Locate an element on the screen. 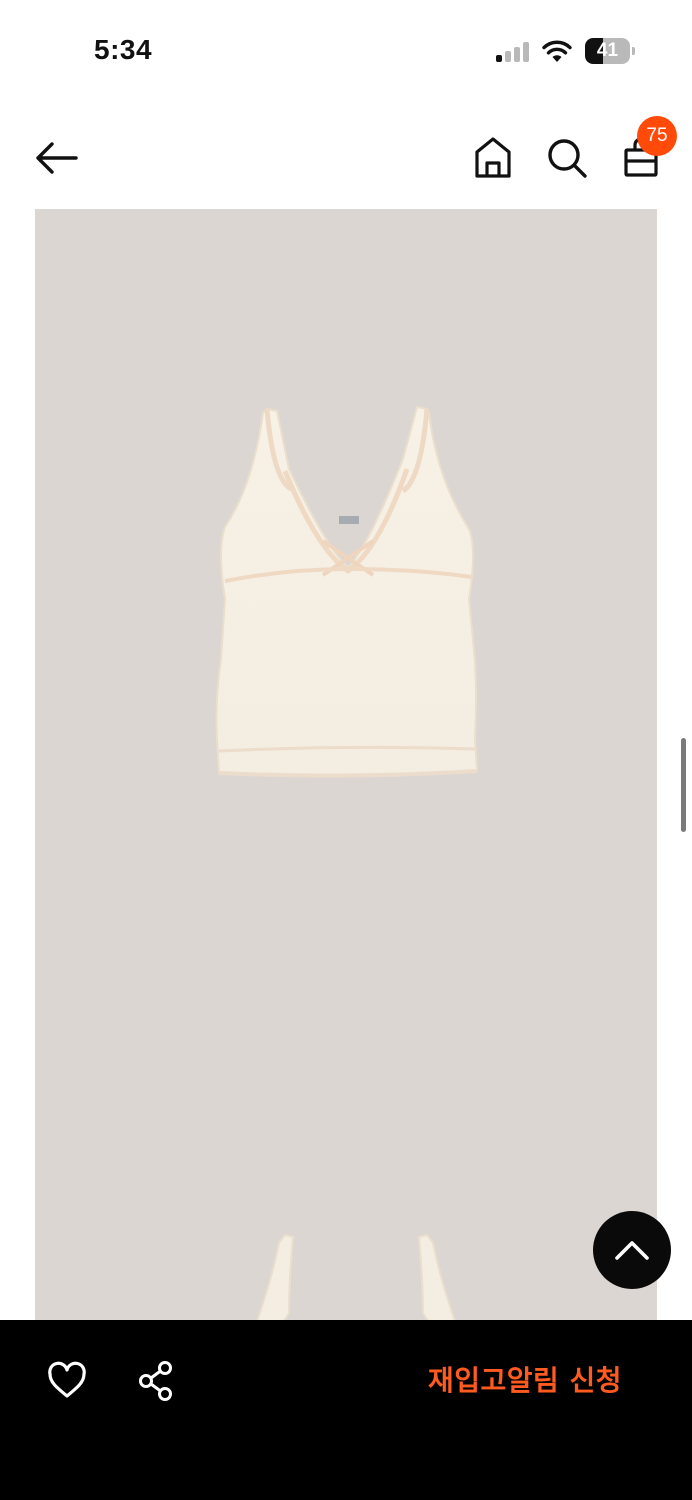  home-button is located at coordinates (493, 157).